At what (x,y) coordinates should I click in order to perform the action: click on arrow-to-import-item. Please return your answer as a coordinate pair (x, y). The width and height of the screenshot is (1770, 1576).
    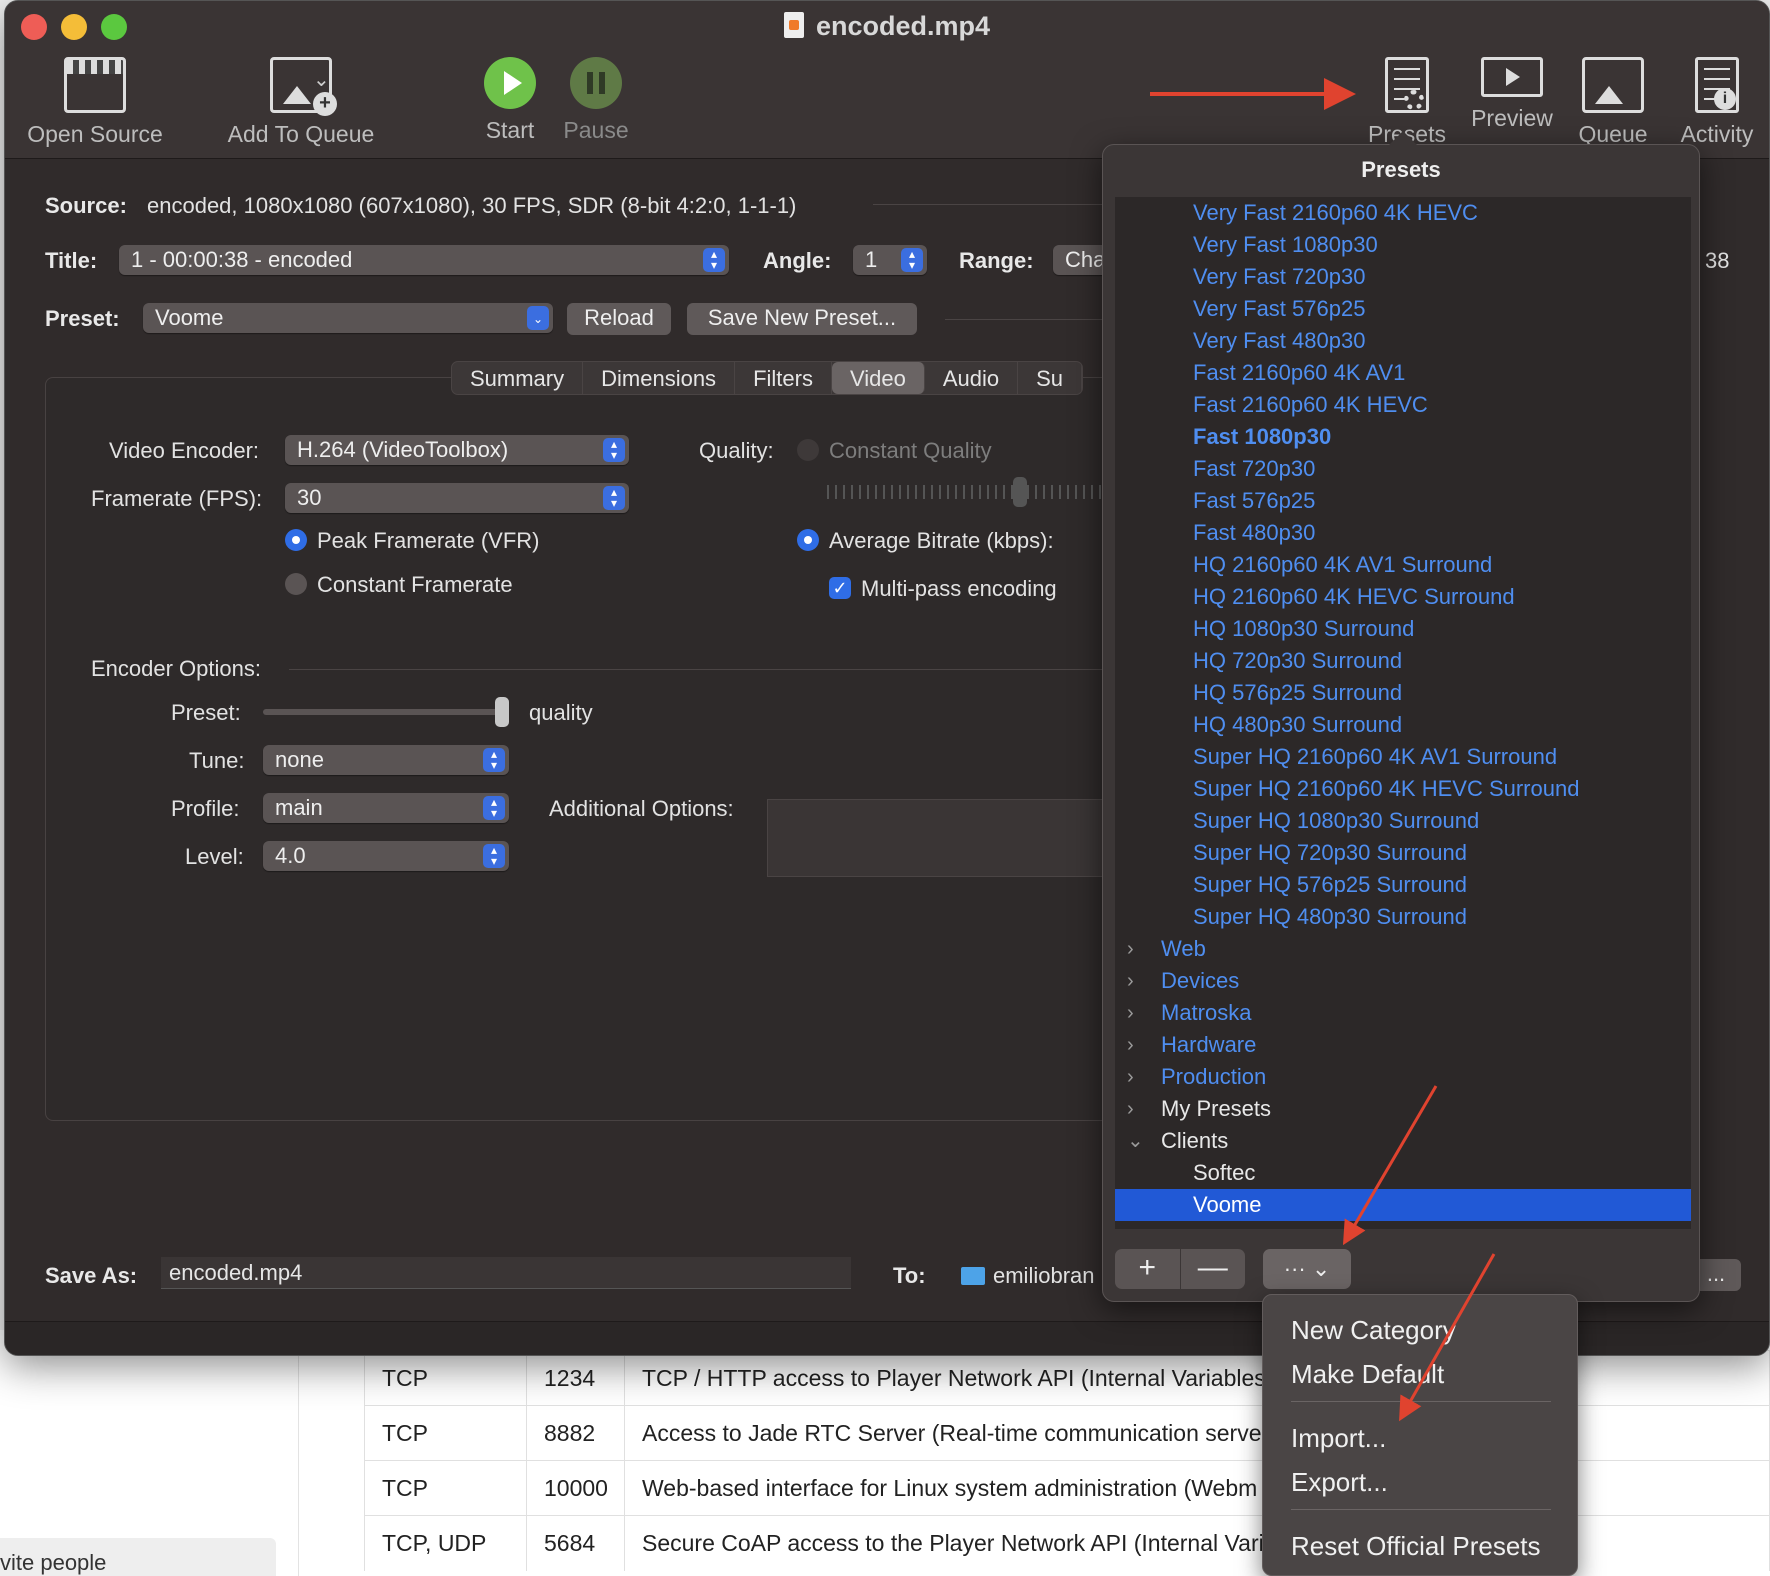
    Looking at the image, I should click on (1447, 1337).